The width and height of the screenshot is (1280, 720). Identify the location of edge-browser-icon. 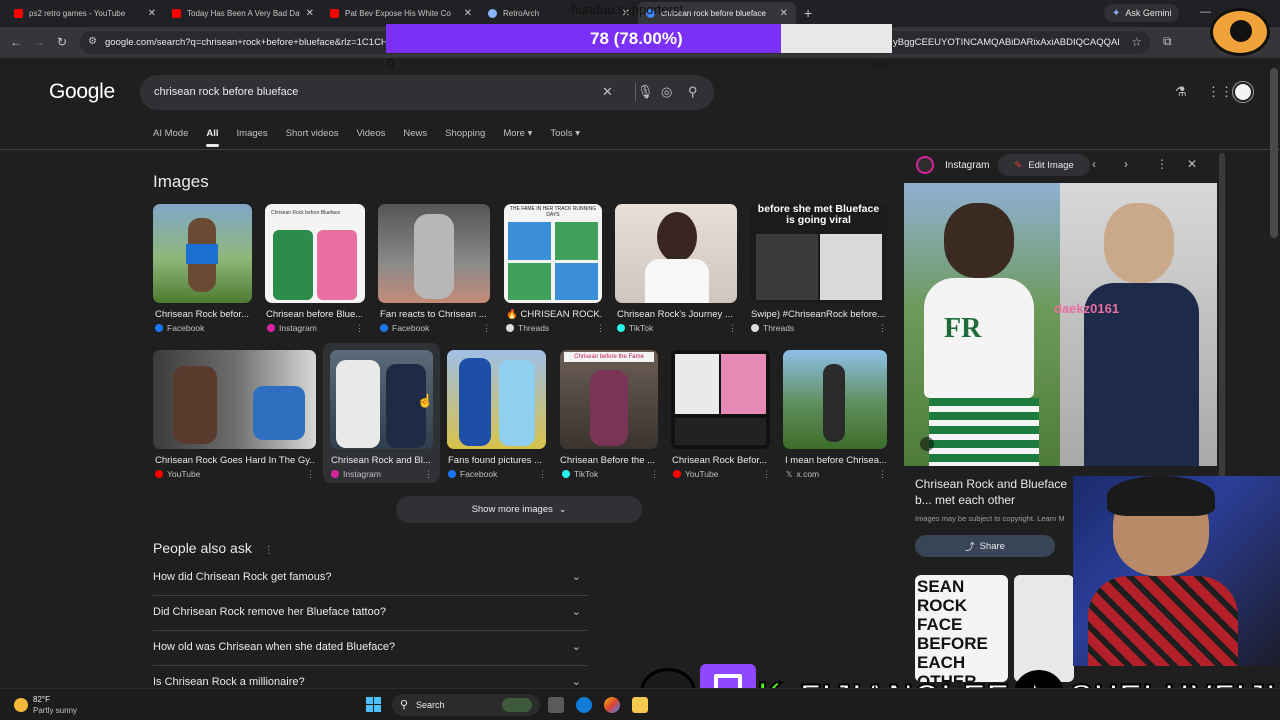
(584, 705).